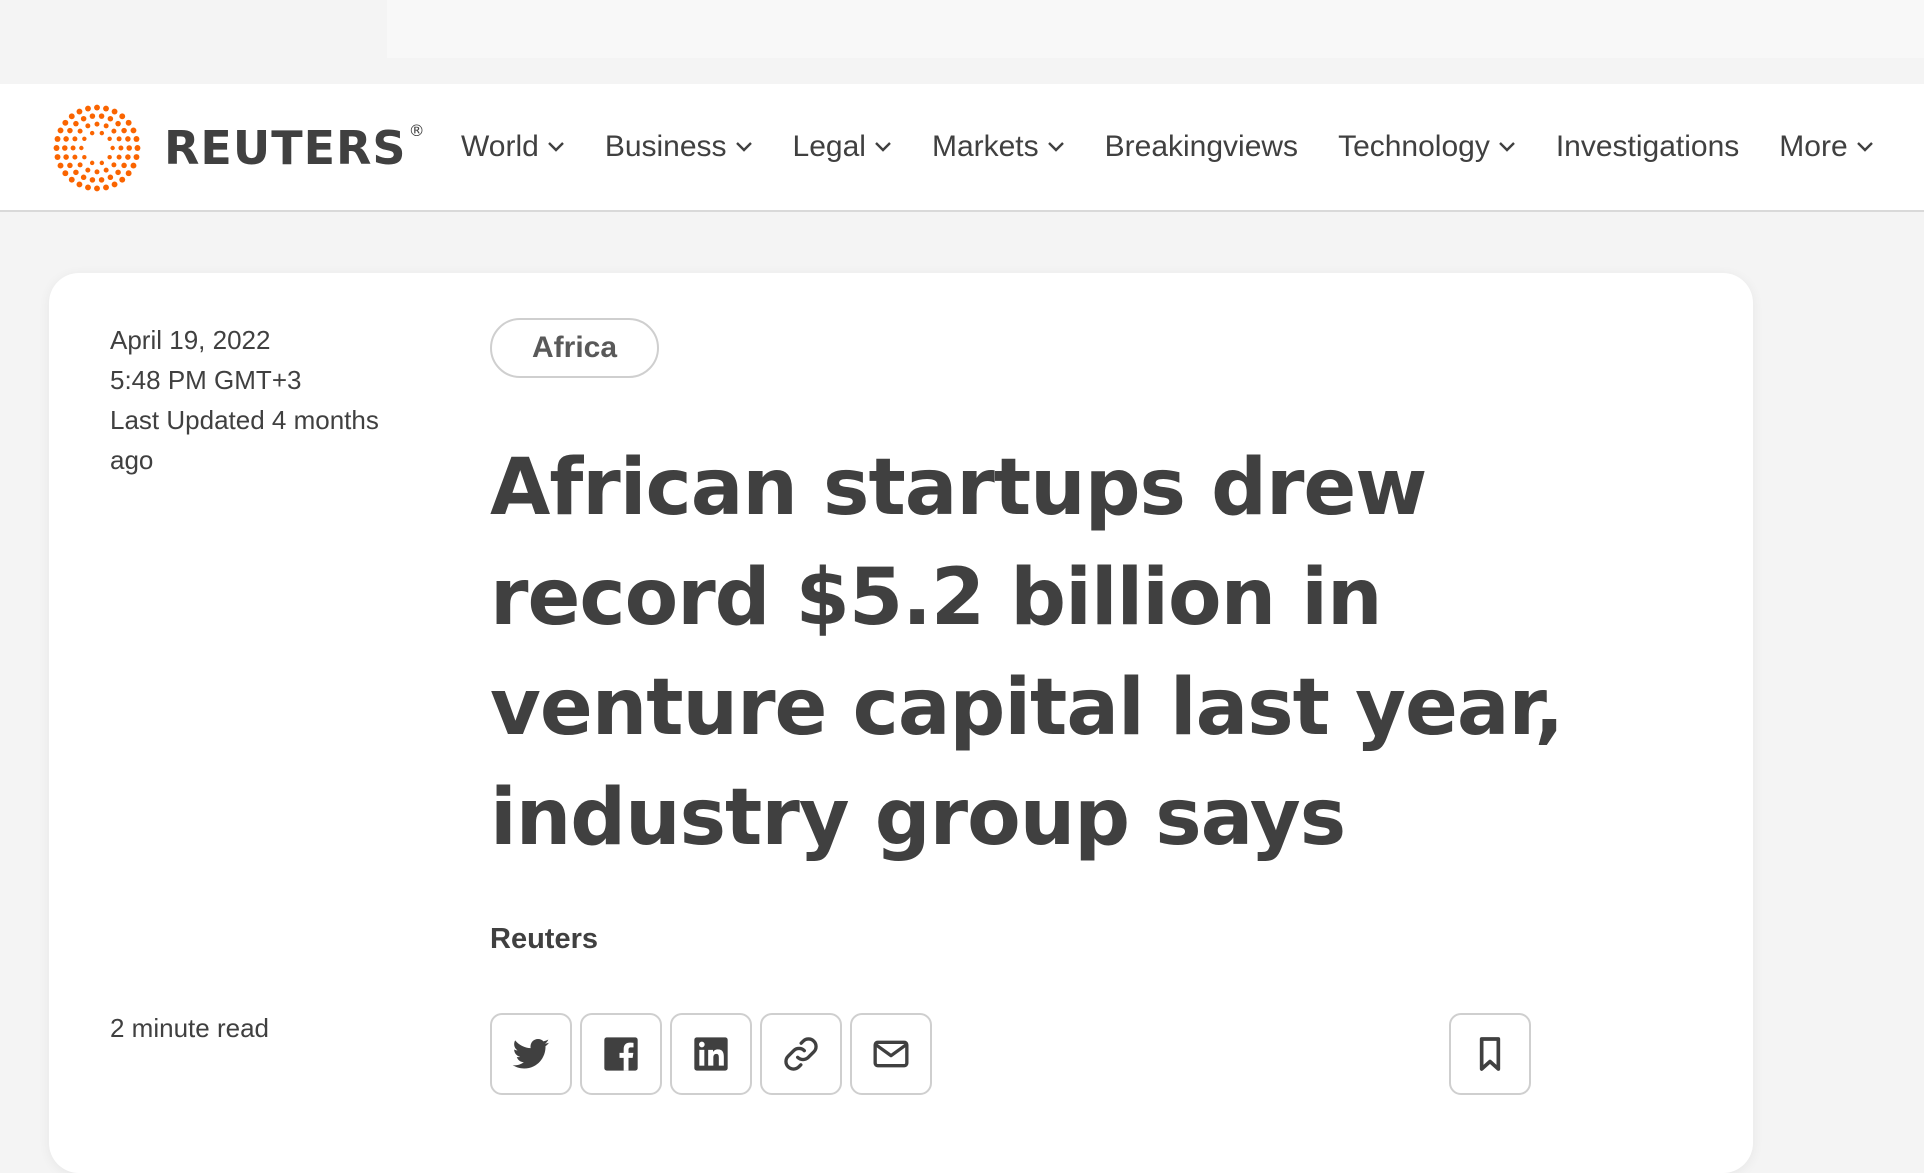 The width and height of the screenshot is (1924, 1173). What do you see at coordinates (1813, 146) in the screenshot?
I see `nav-item-label: More` at bounding box center [1813, 146].